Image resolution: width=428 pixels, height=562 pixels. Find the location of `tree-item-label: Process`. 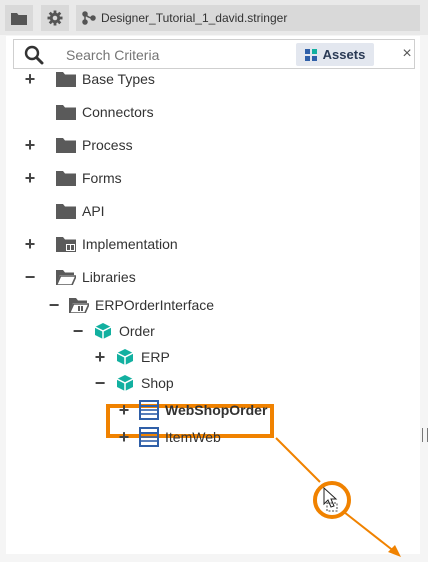

tree-item-label: Process is located at coordinates (107, 145).